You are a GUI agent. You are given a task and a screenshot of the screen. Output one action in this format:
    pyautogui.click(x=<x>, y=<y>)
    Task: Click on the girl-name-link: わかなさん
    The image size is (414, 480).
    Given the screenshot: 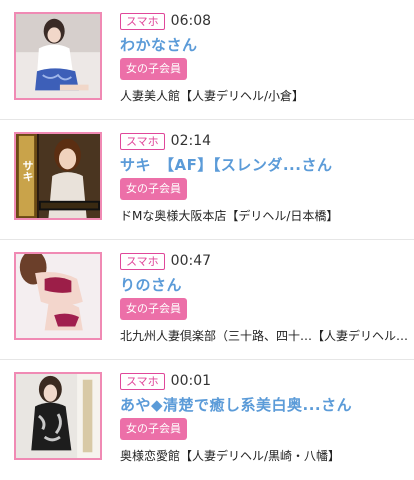 What is the action you would take?
    pyautogui.click(x=159, y=44)
    